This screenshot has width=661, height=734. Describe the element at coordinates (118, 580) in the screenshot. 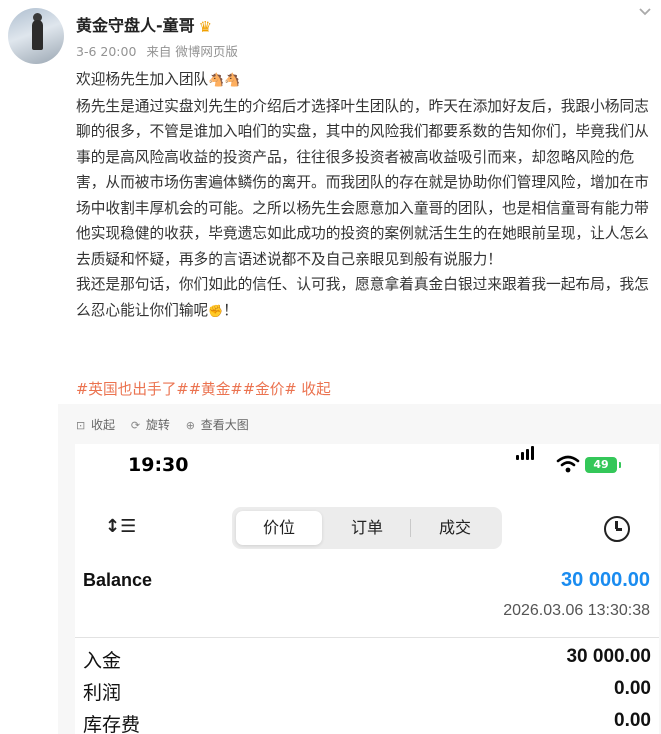

I see `balance-label: Balance` at that location.